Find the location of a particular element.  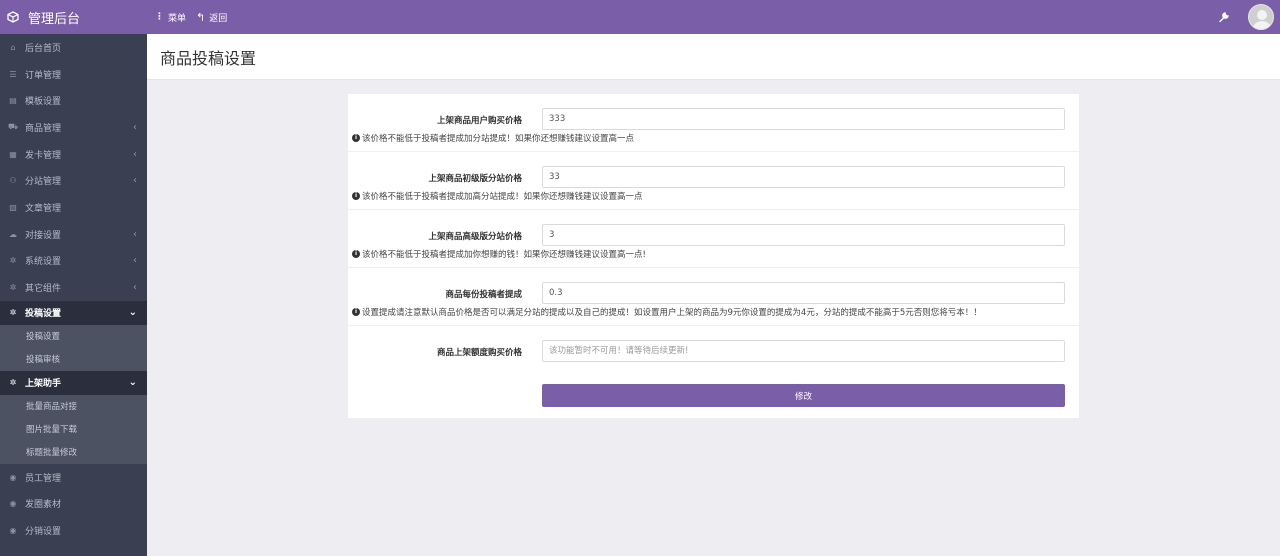

home-icon: ⌂ is located at coordinates (13, 47).